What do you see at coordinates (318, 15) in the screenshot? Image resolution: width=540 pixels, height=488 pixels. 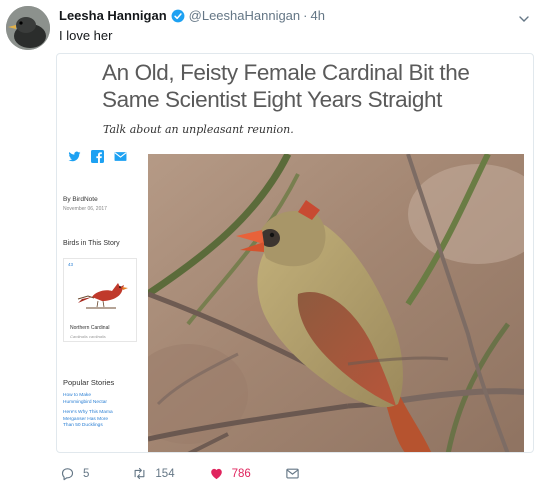 I see `tweet-timestamp: 4h` at bounding box center [318, 15].